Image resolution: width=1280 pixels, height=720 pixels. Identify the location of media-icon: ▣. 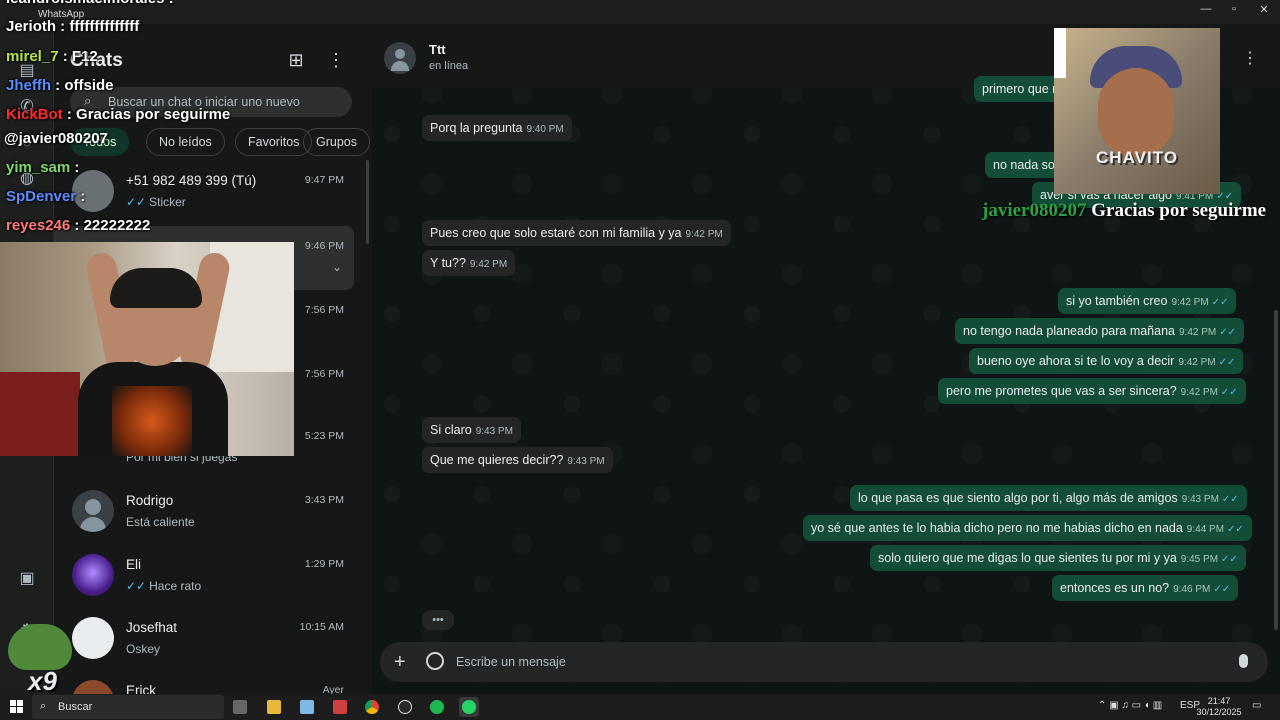
(27, 579).